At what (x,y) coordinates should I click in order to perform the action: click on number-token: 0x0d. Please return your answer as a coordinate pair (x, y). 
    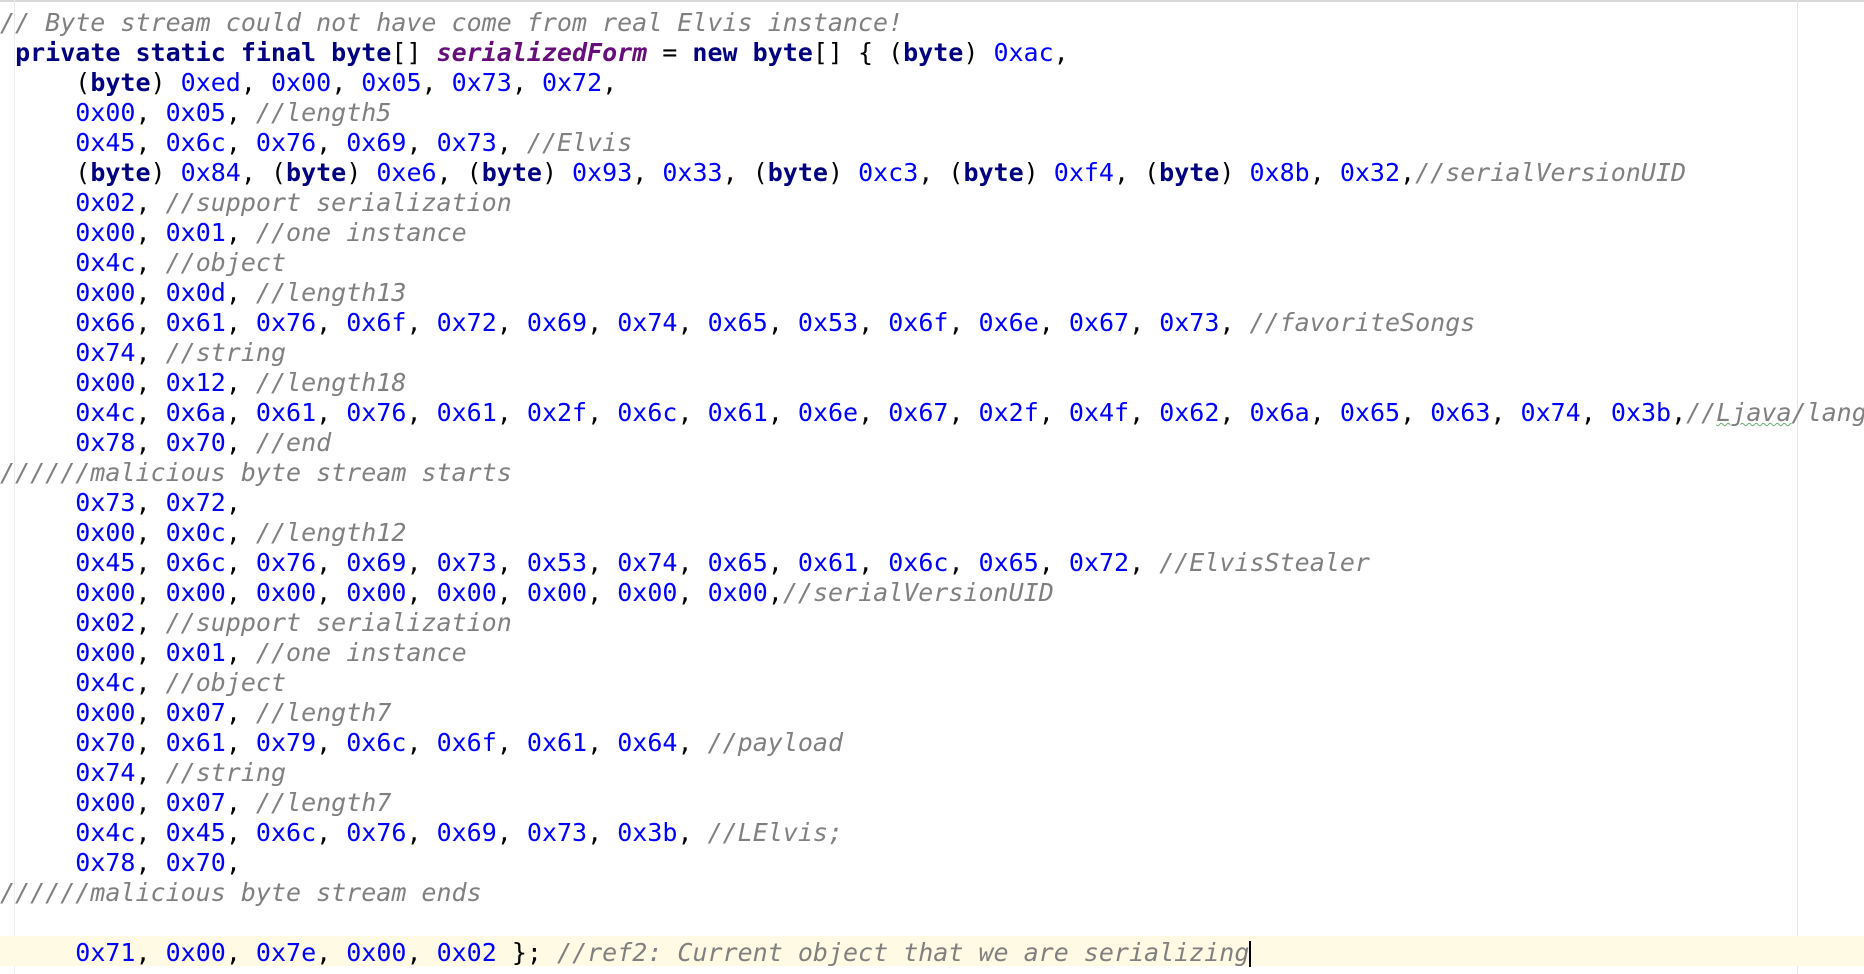
    Looking at the image, I should click on (195, 292).